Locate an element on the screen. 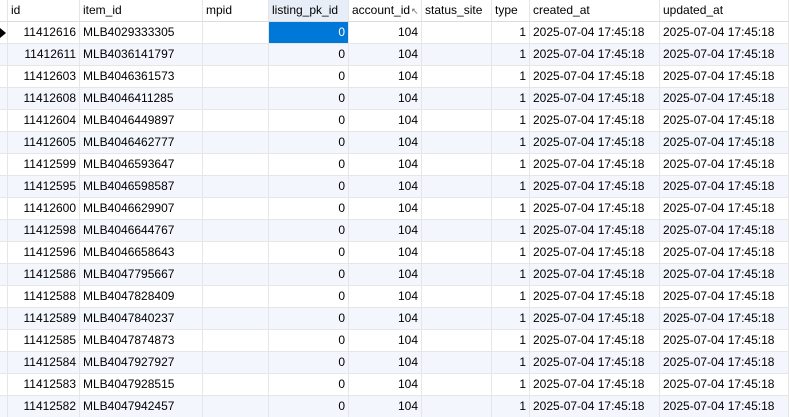 This screenshot has height=417, width=789. cell-id: 11412585 is located at coordinates (44, 340).